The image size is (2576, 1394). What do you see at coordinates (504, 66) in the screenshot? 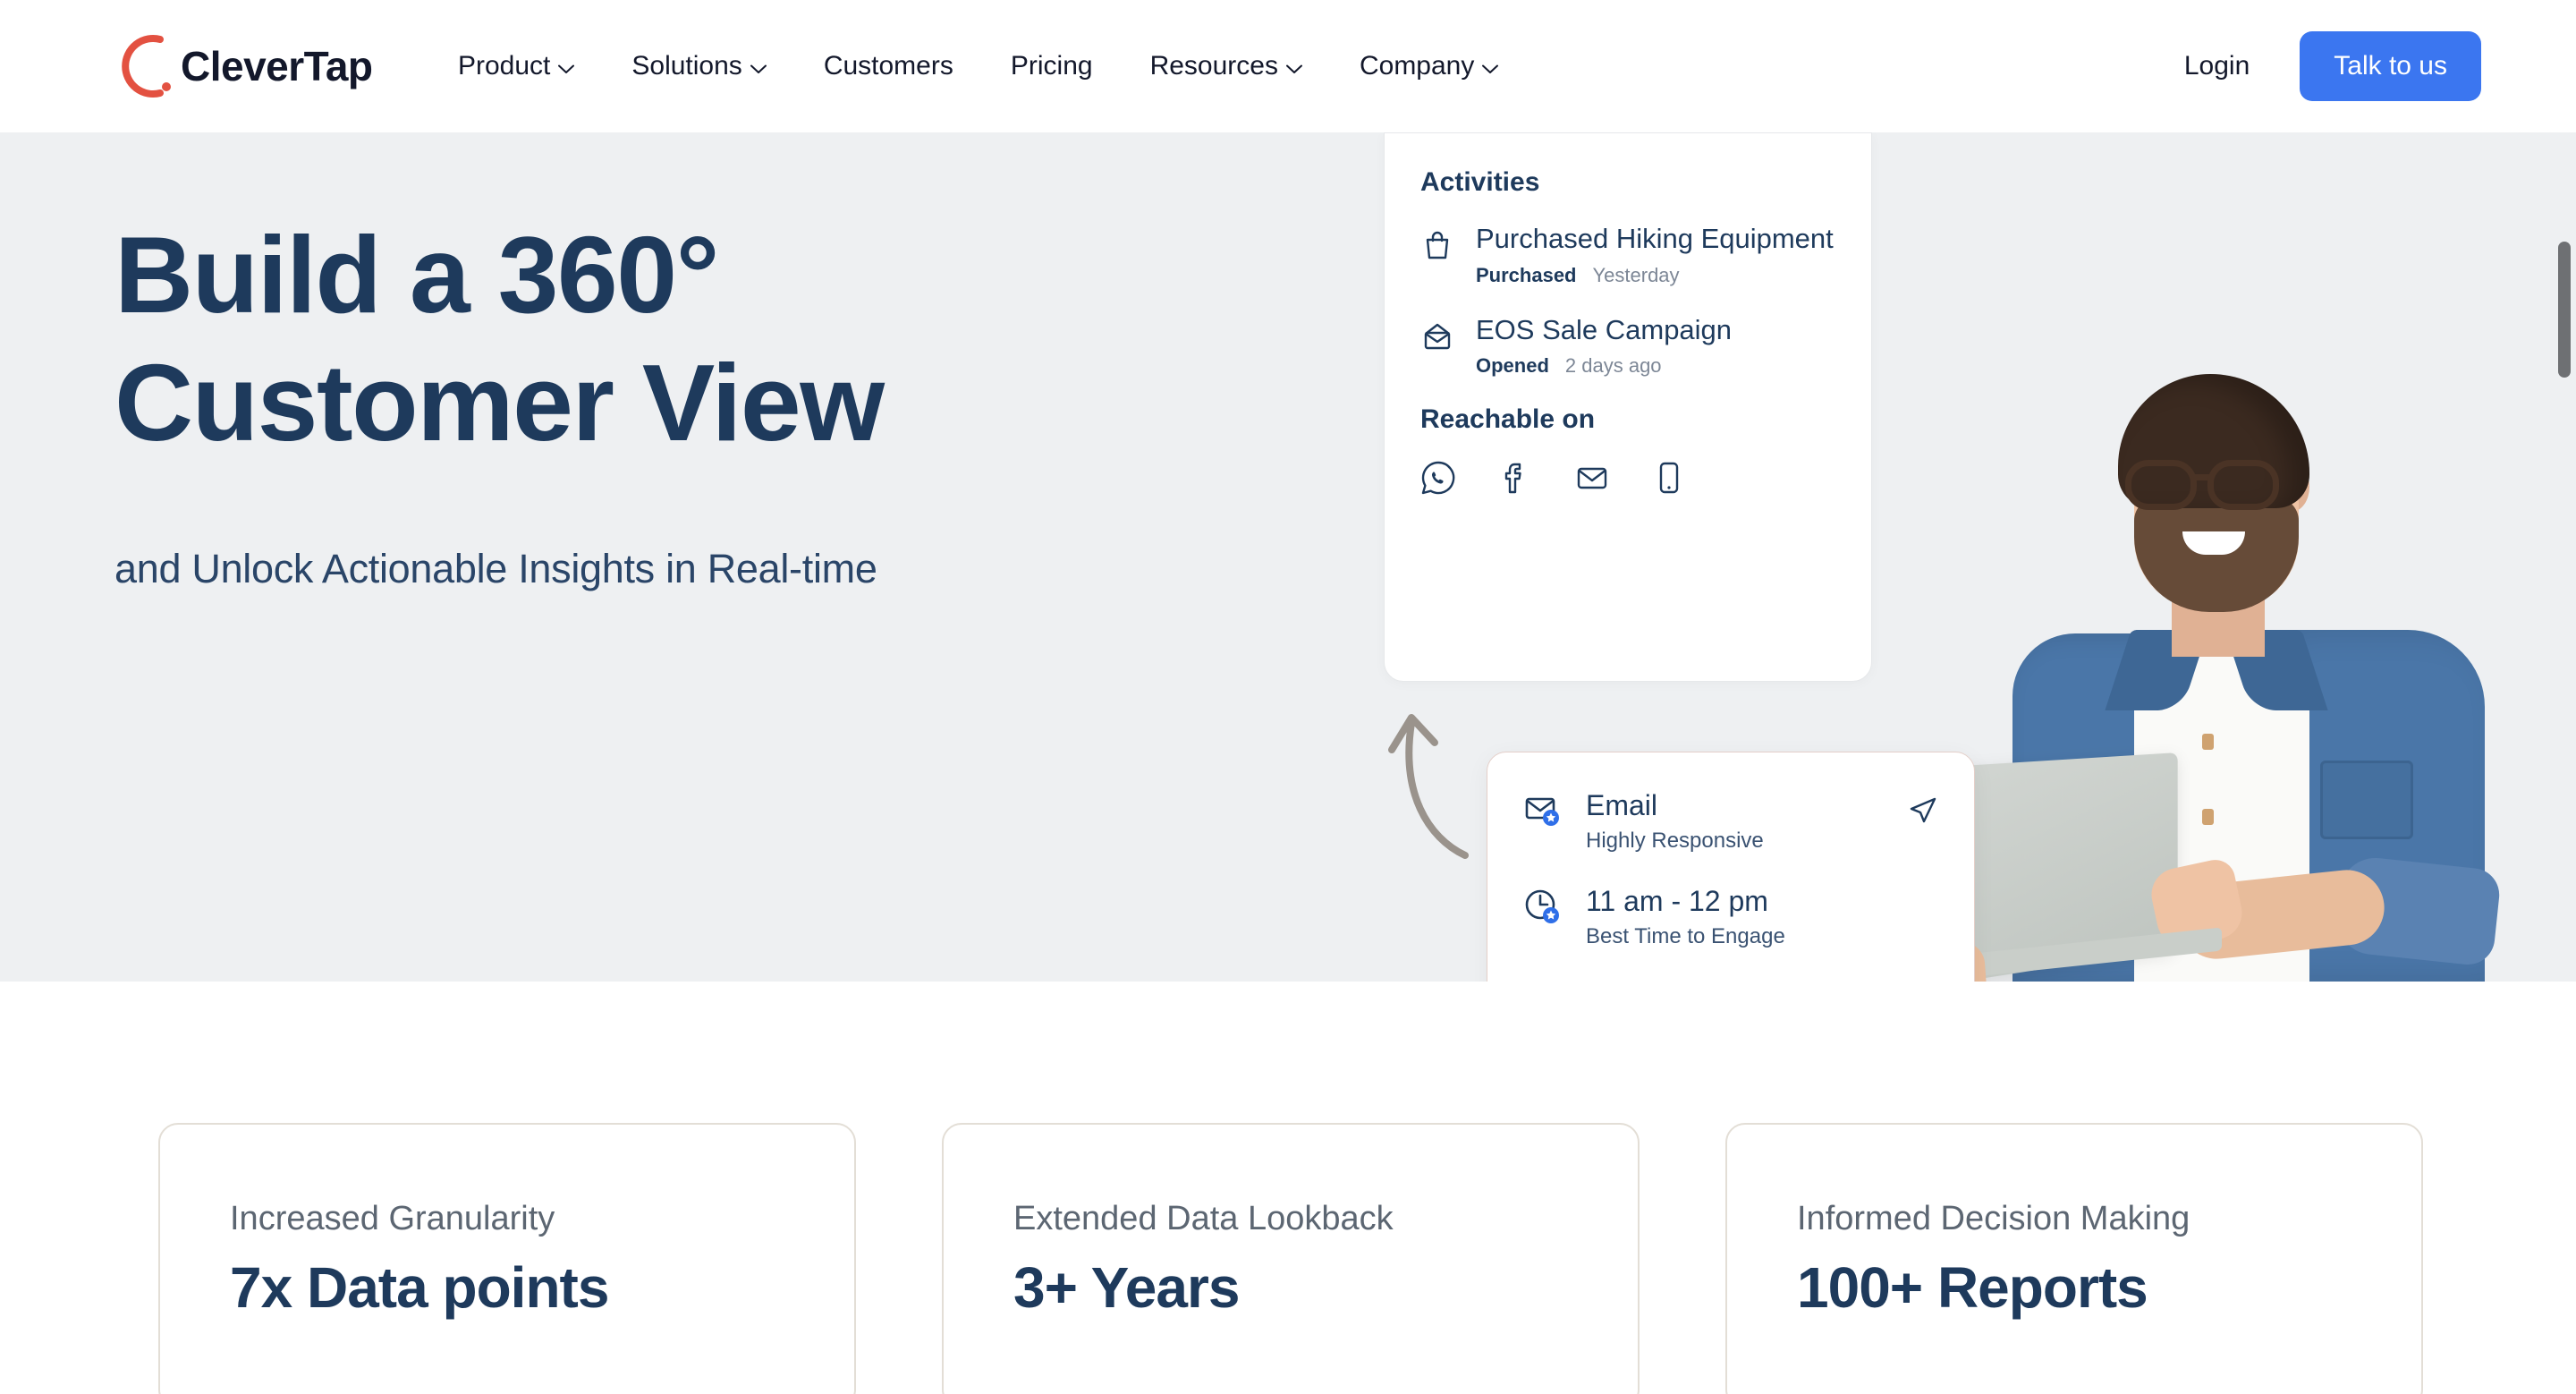
I see `nav-label: Product` at bounding box center [504, 66].